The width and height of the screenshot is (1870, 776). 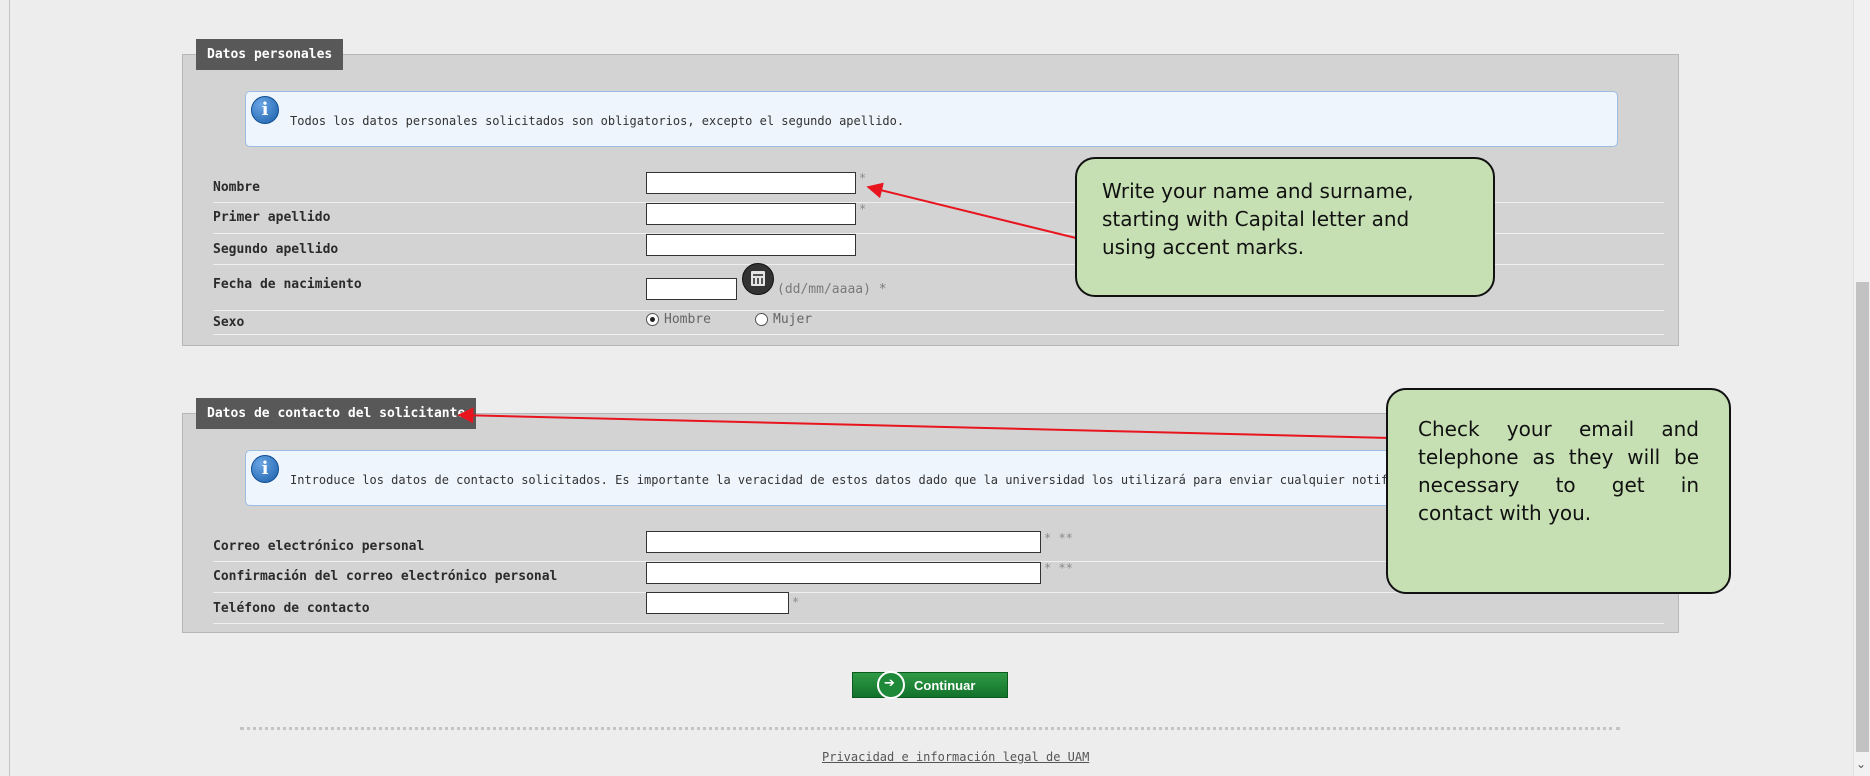 I want to click on scroll-down-arrow-icon: ⌄, so click(x=1861, y=764).